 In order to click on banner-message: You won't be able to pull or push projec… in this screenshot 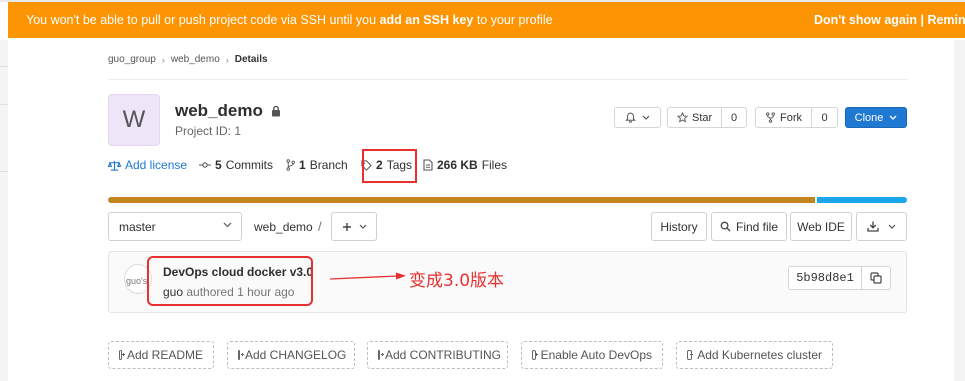, I will do `click(289, 20)`.